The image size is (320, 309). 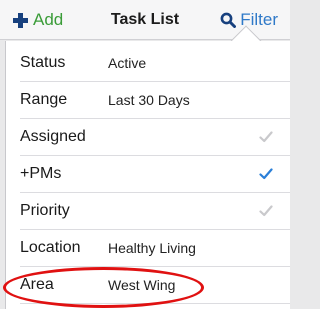 What do you see at coordinates (152, 248) in the screenshot?
I see `filter-value-location: Healthy Living` at bounding box center [152, 248].